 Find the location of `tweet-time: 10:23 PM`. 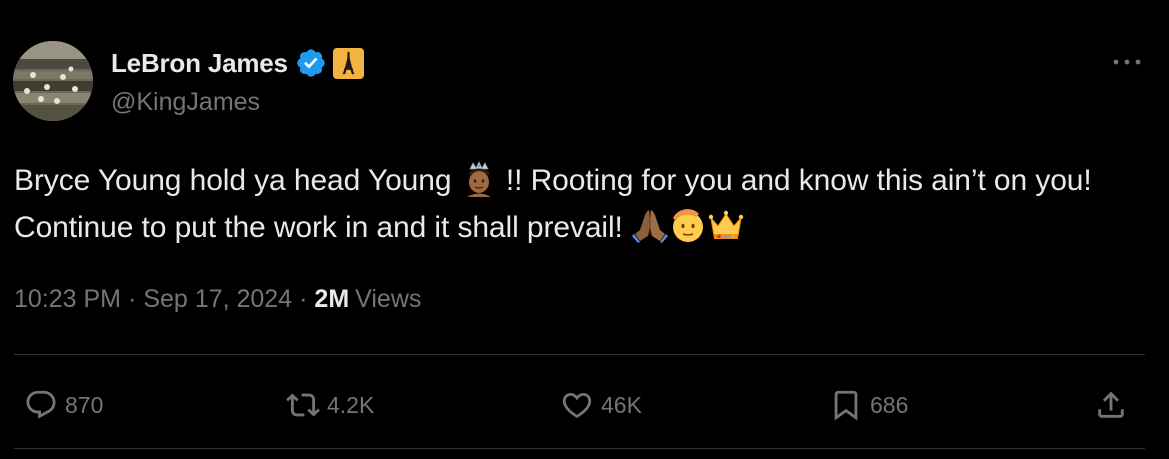

tweet-time: 10:23 PM is located at coordinates (67, 299).